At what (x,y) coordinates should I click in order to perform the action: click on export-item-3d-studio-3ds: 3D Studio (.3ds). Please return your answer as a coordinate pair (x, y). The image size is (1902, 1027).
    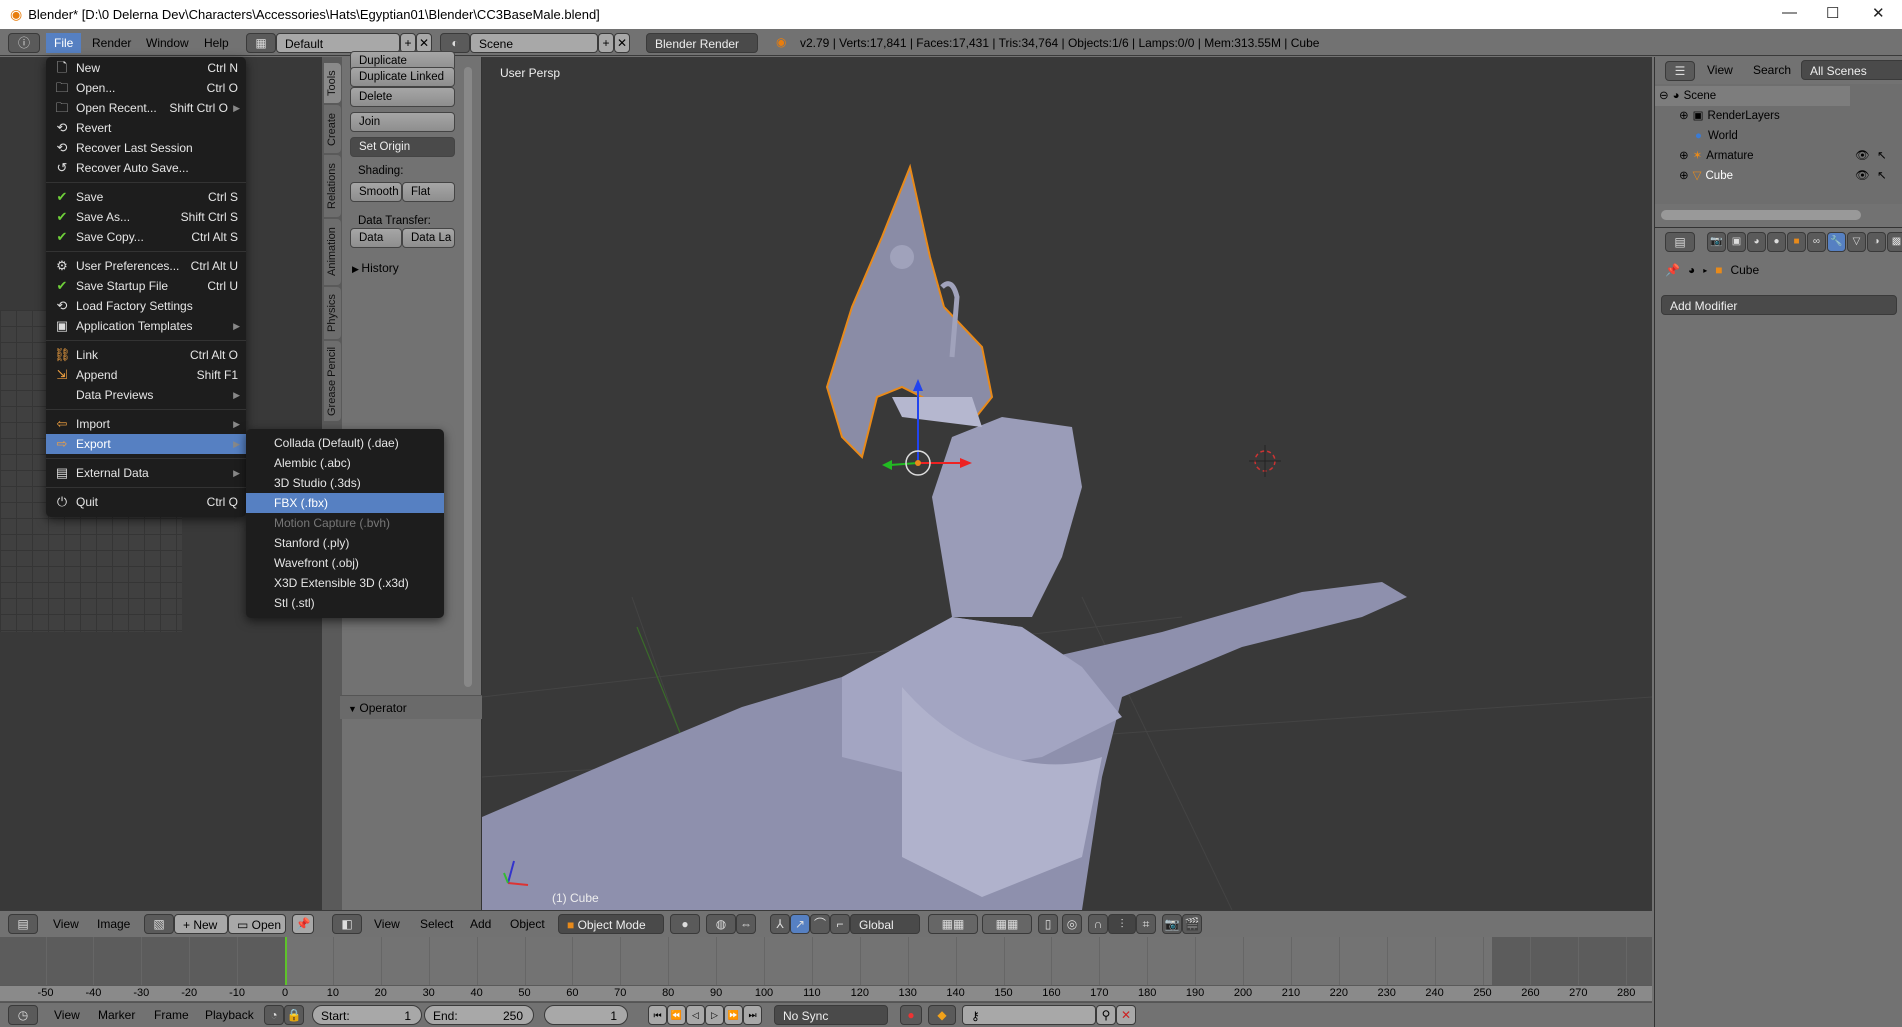
    Looking at the image, I should click on (345, 483).